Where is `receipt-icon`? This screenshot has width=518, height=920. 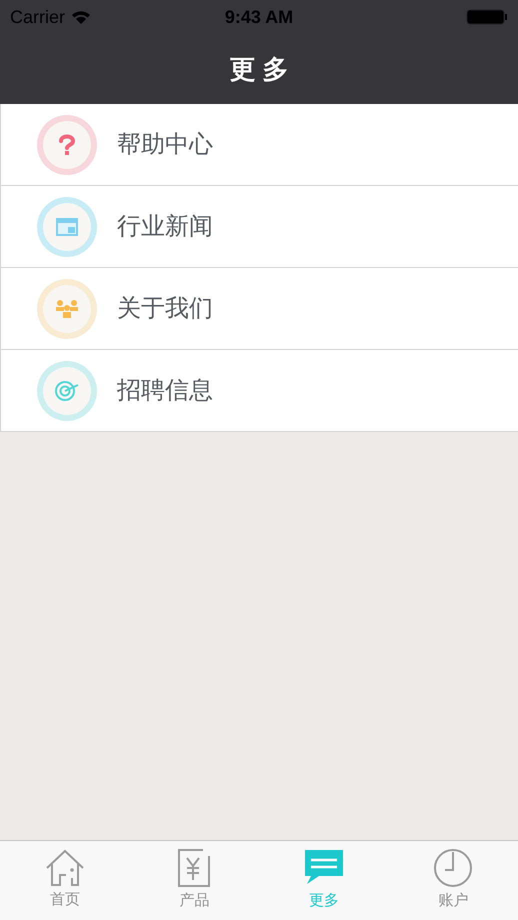
receipt-icon is located at coordinates (194, 868).